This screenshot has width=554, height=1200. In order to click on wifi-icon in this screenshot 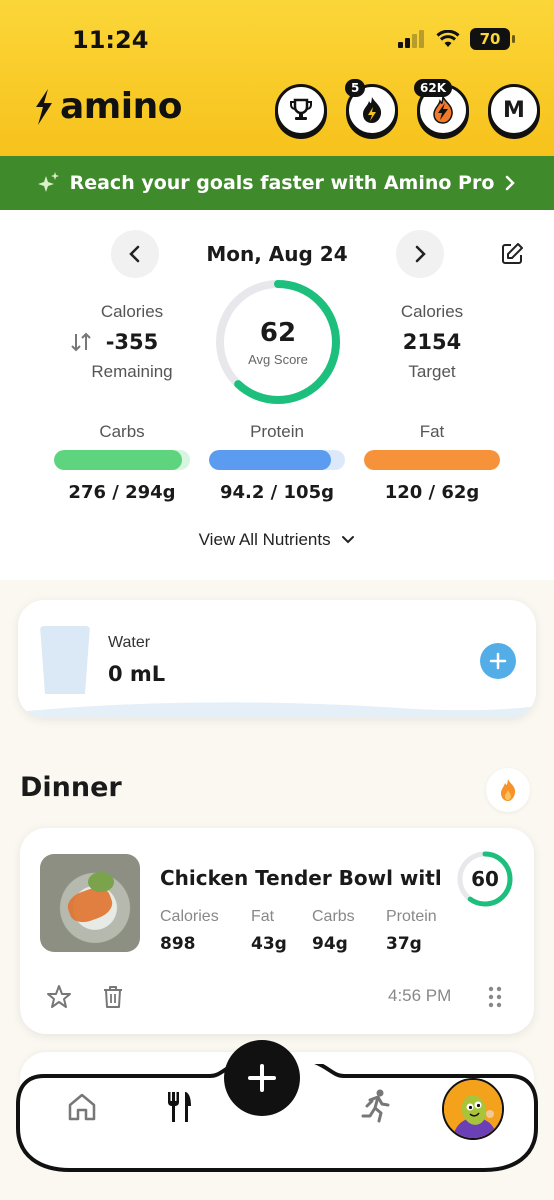, I will do `click(448, 38)`.